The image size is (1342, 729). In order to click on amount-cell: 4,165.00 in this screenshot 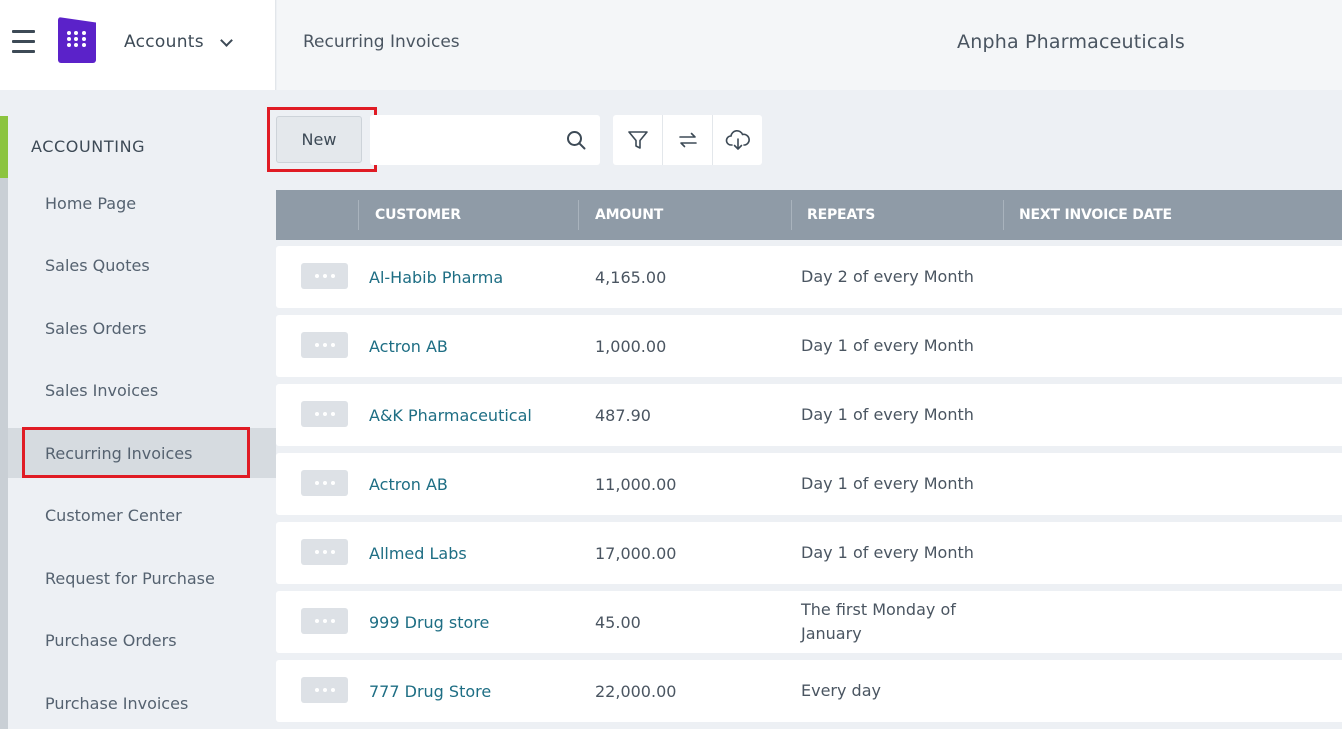, I will do `click(631, 277)`.